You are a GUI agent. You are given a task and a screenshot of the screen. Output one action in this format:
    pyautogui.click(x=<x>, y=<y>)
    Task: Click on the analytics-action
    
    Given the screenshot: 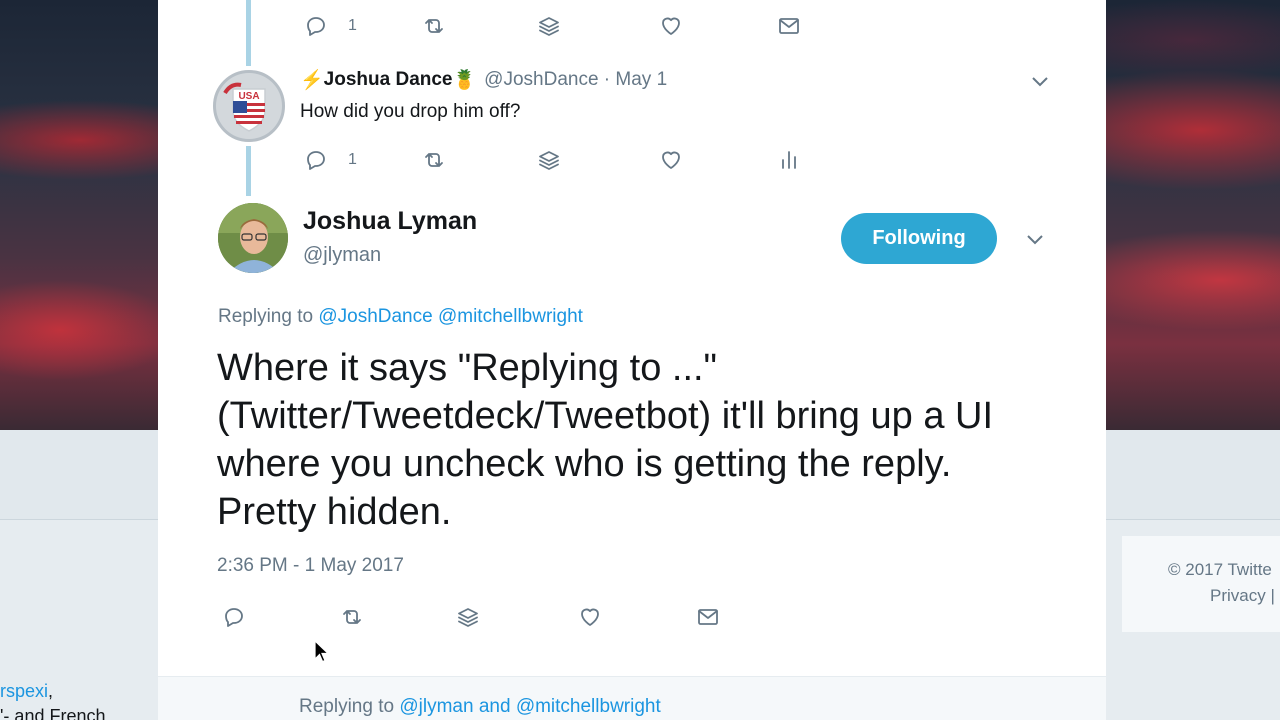 What is the action you would take?
    pyautogui.click(x=789, y=160)
    